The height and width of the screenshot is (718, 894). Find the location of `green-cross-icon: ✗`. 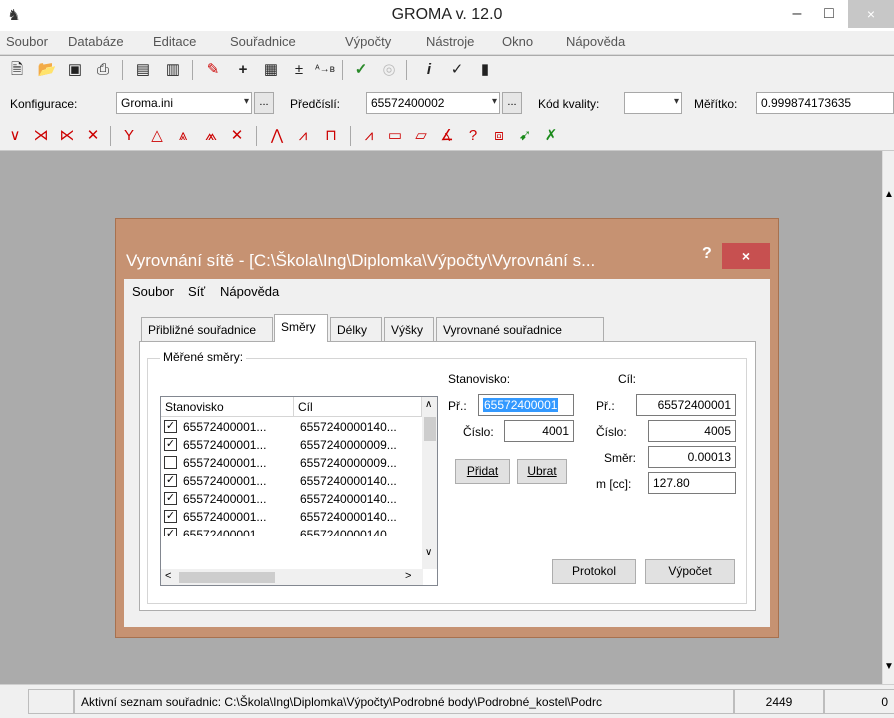

green-cross-icon: ✗ is located at coordinates (551, 136).